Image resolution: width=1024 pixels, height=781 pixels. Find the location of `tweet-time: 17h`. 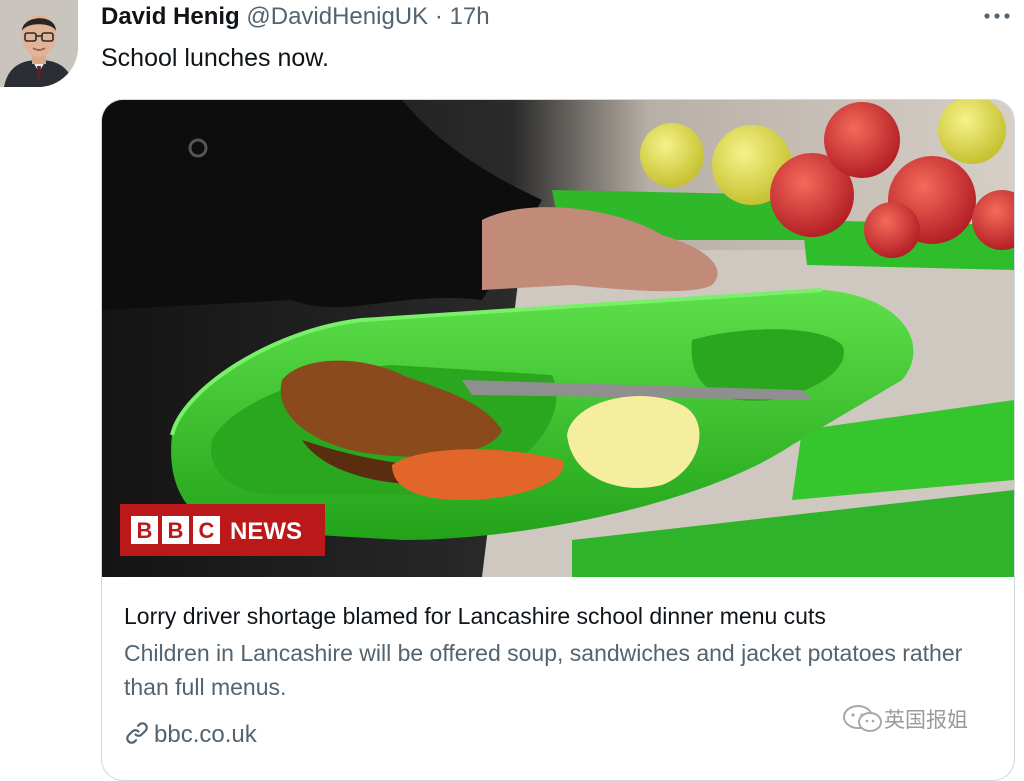

tweet-time: 17h is located at coordinates (470, 16).